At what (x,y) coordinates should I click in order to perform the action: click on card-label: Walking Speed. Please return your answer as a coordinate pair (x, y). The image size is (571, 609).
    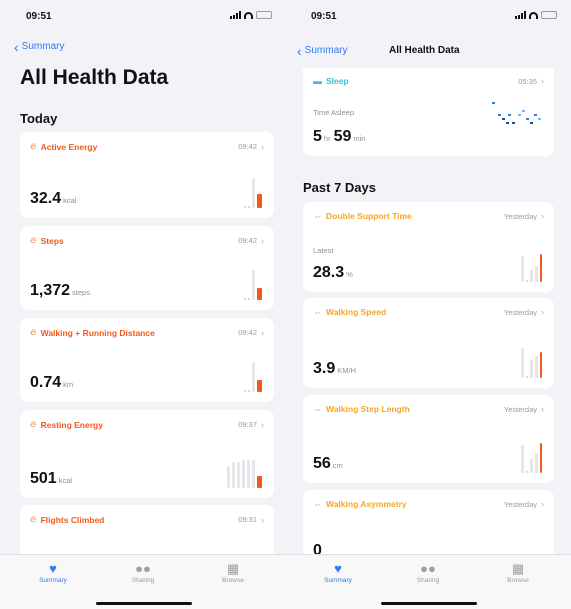
    Looking at the image, I should click on (356, 312).